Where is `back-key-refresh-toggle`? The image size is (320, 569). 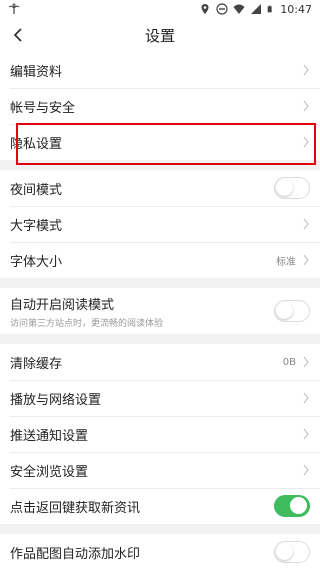 back-key-refresh-toggle is located at coordinates (292, 506).